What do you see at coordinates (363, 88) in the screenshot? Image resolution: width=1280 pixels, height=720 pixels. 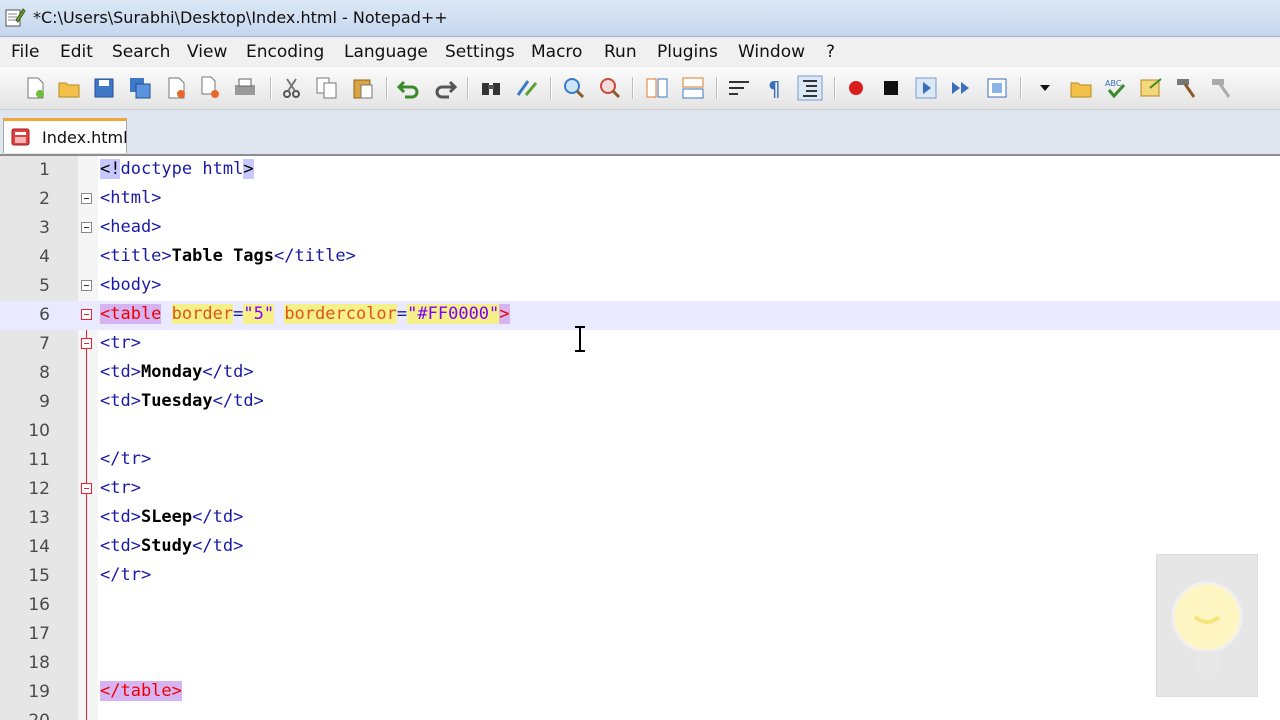 I see `paste-icon` at bounding box center [363, 88].